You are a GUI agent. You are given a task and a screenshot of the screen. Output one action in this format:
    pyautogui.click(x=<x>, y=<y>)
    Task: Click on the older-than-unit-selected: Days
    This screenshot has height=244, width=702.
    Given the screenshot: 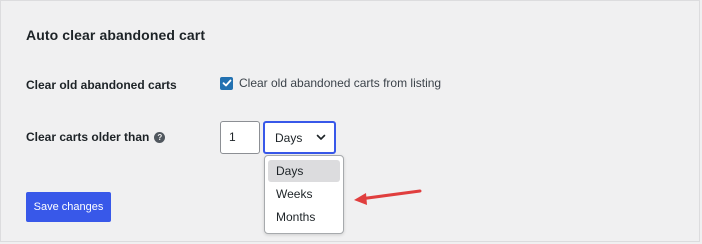 What is the action you would take?
    pyautogui.click(x=289, y=137)
    